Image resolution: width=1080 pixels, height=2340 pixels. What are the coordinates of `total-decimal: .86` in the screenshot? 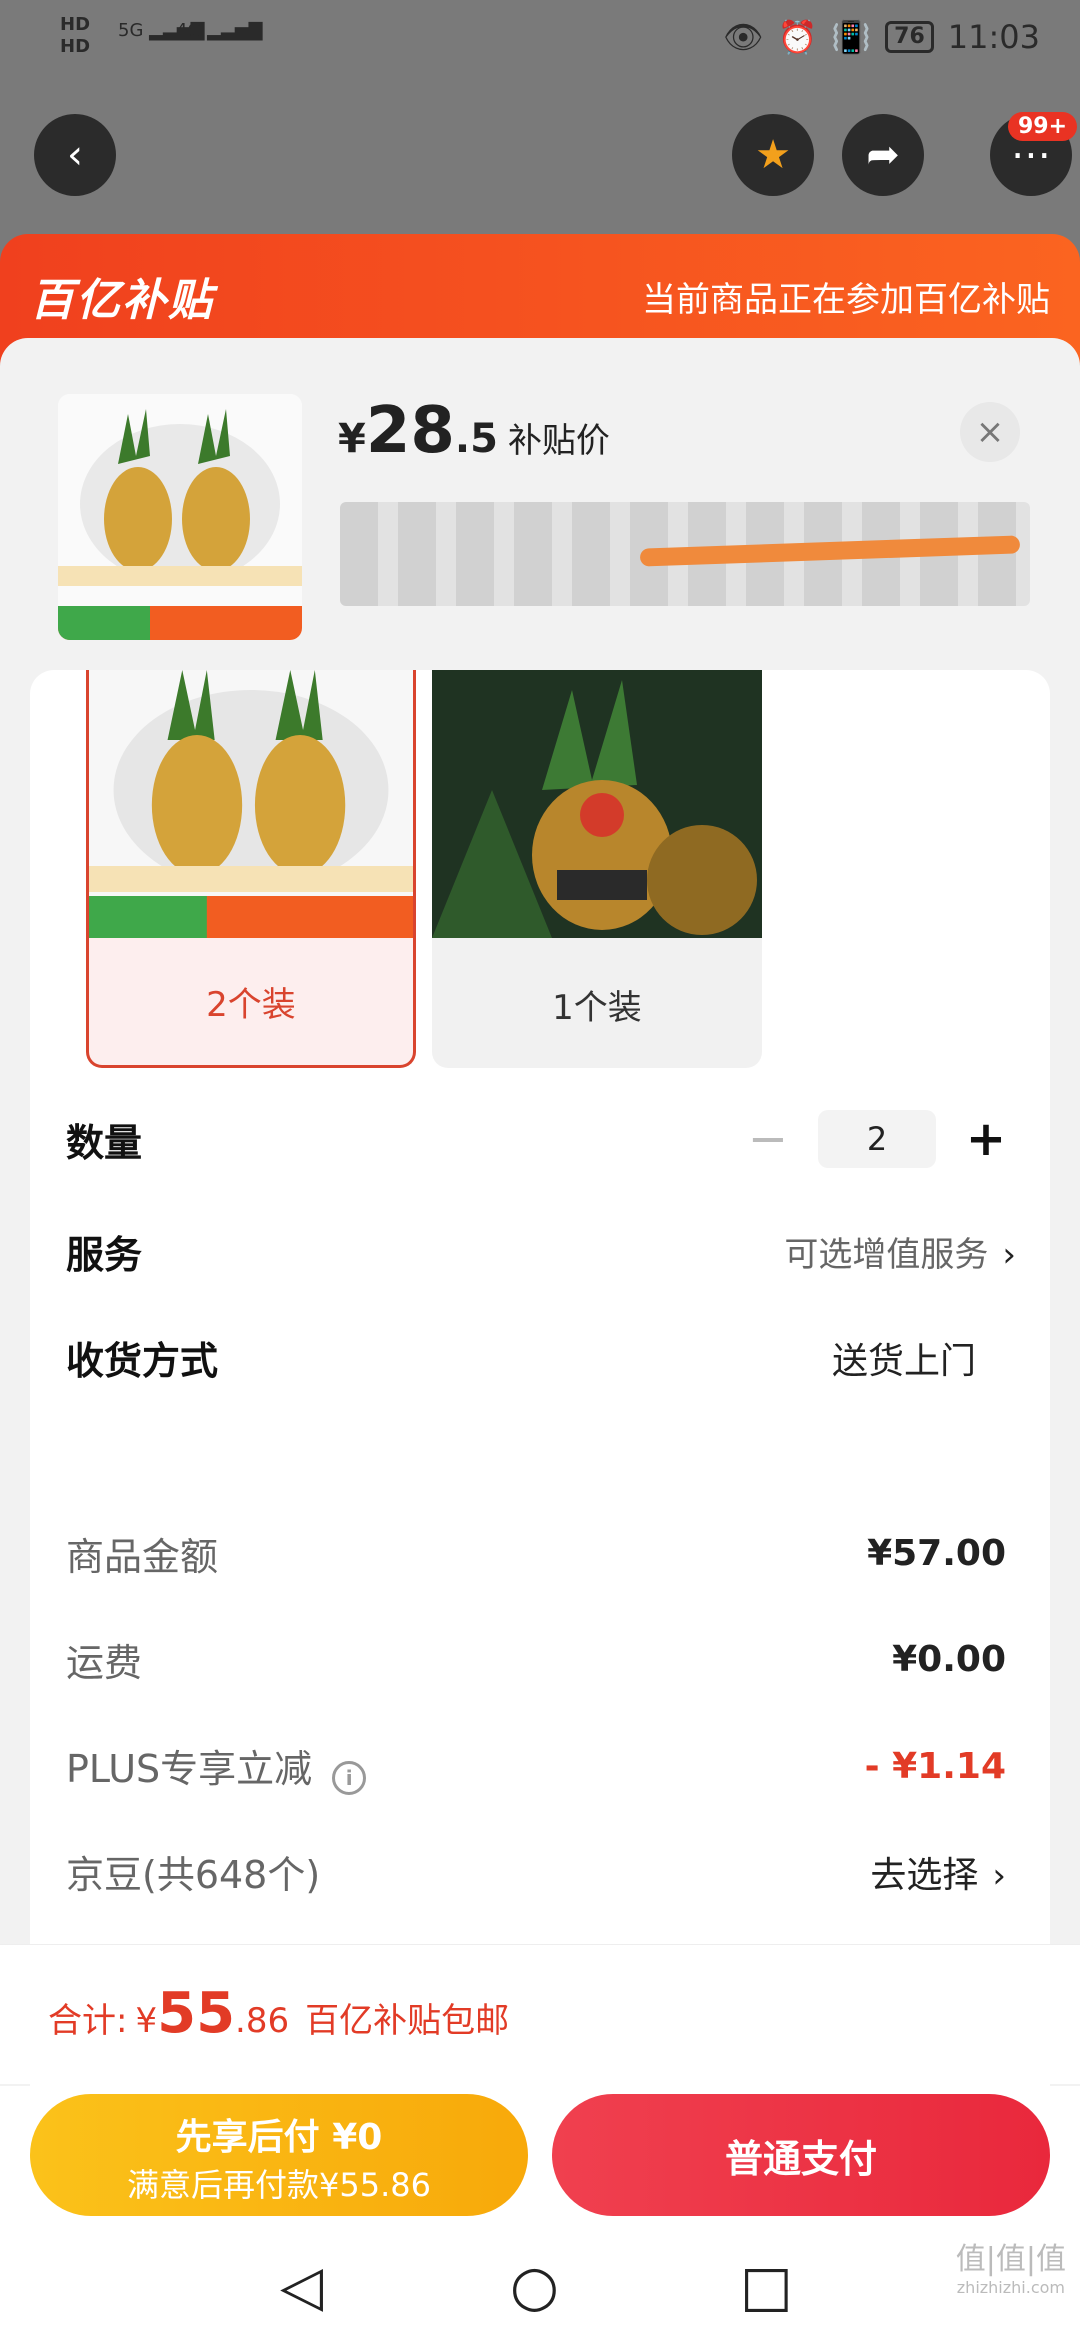 It's located at (262, 2021).